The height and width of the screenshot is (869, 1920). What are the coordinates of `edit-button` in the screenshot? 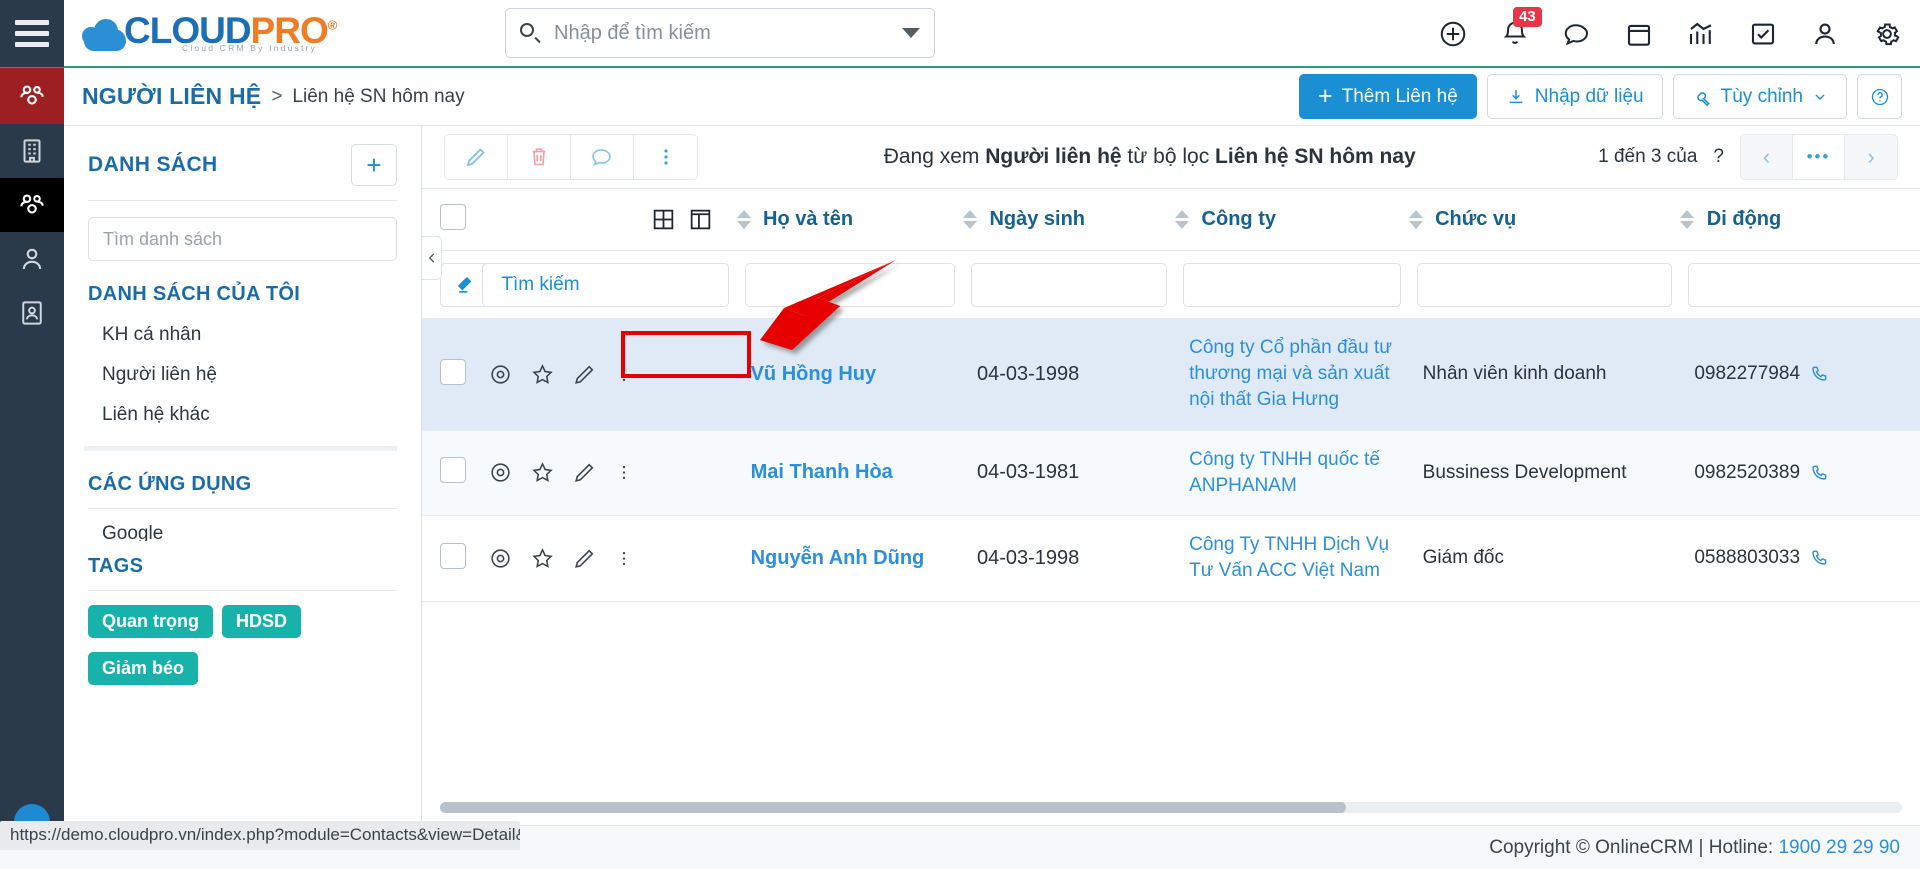 It's located at (476, 157).